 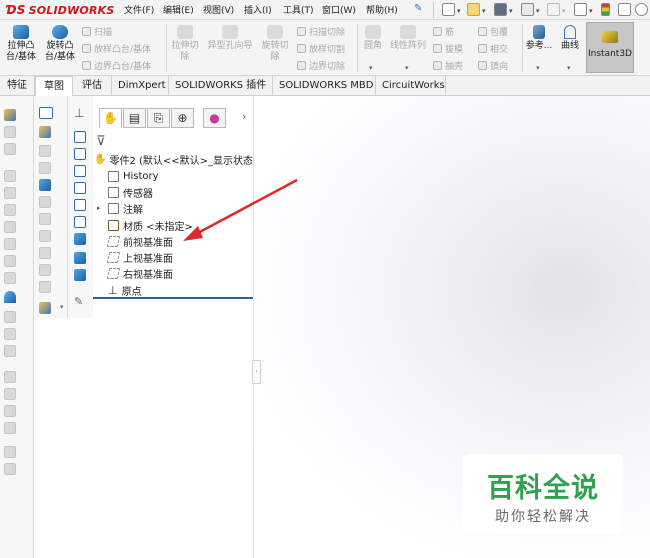 What do you see at coordinates (418, 8) in the screenshot?
I see `pin-icon: ✎` at bounding box center [418, 8].